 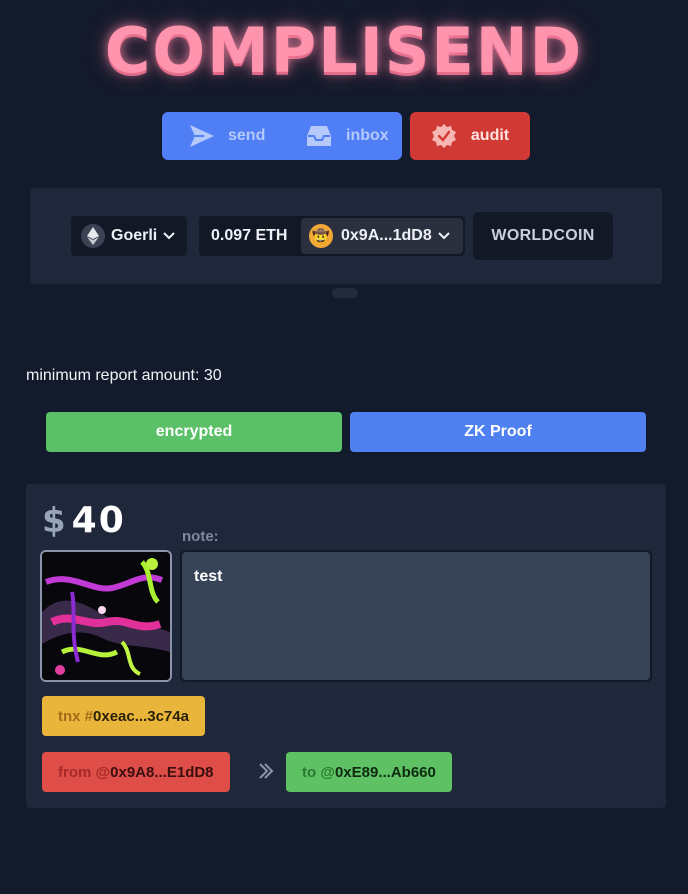 I want to click on account-group: 0.097 ETH 🤠 0x9A...1dD8, so click(x=332, y=236).